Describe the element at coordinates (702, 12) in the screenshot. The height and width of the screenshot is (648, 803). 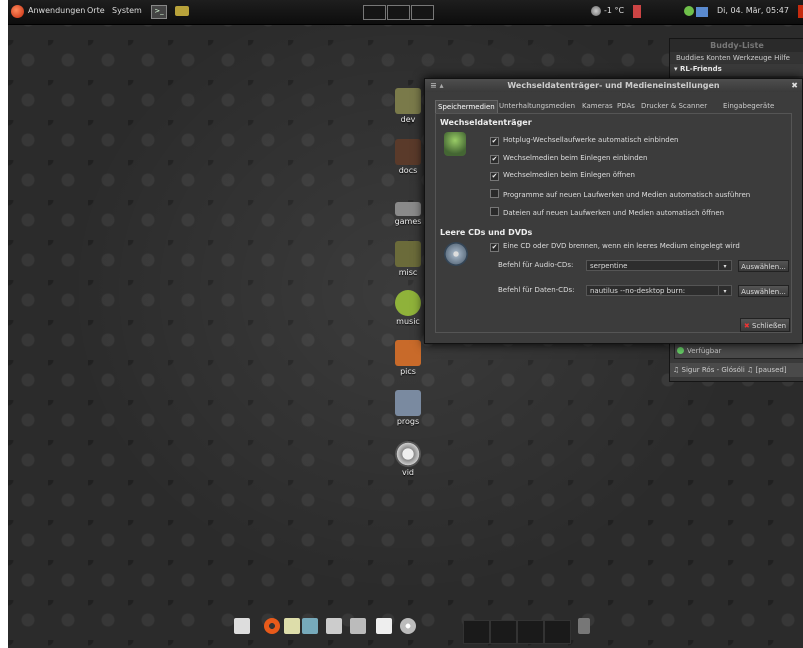
I see `display-icon` at that location.